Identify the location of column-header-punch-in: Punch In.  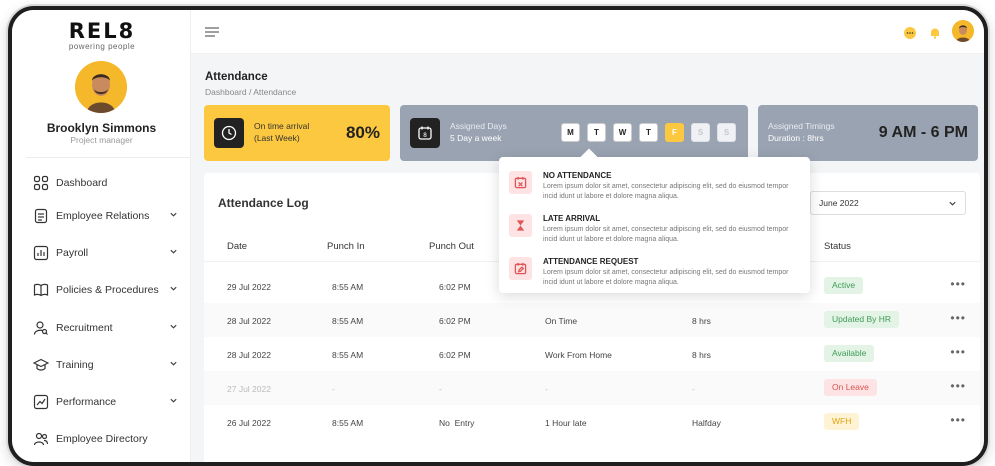
(346, 246).